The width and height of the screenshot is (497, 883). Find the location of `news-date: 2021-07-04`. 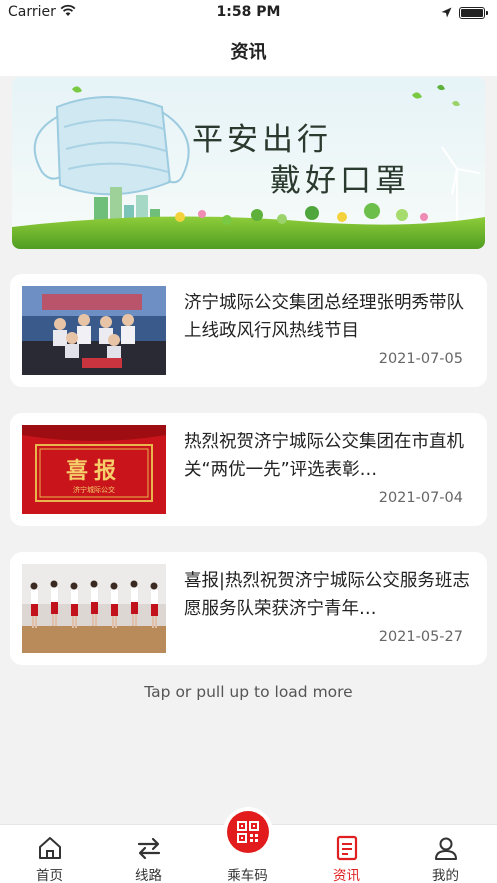

news-date: 2021-07-04 is located at coordinates (420, 498).